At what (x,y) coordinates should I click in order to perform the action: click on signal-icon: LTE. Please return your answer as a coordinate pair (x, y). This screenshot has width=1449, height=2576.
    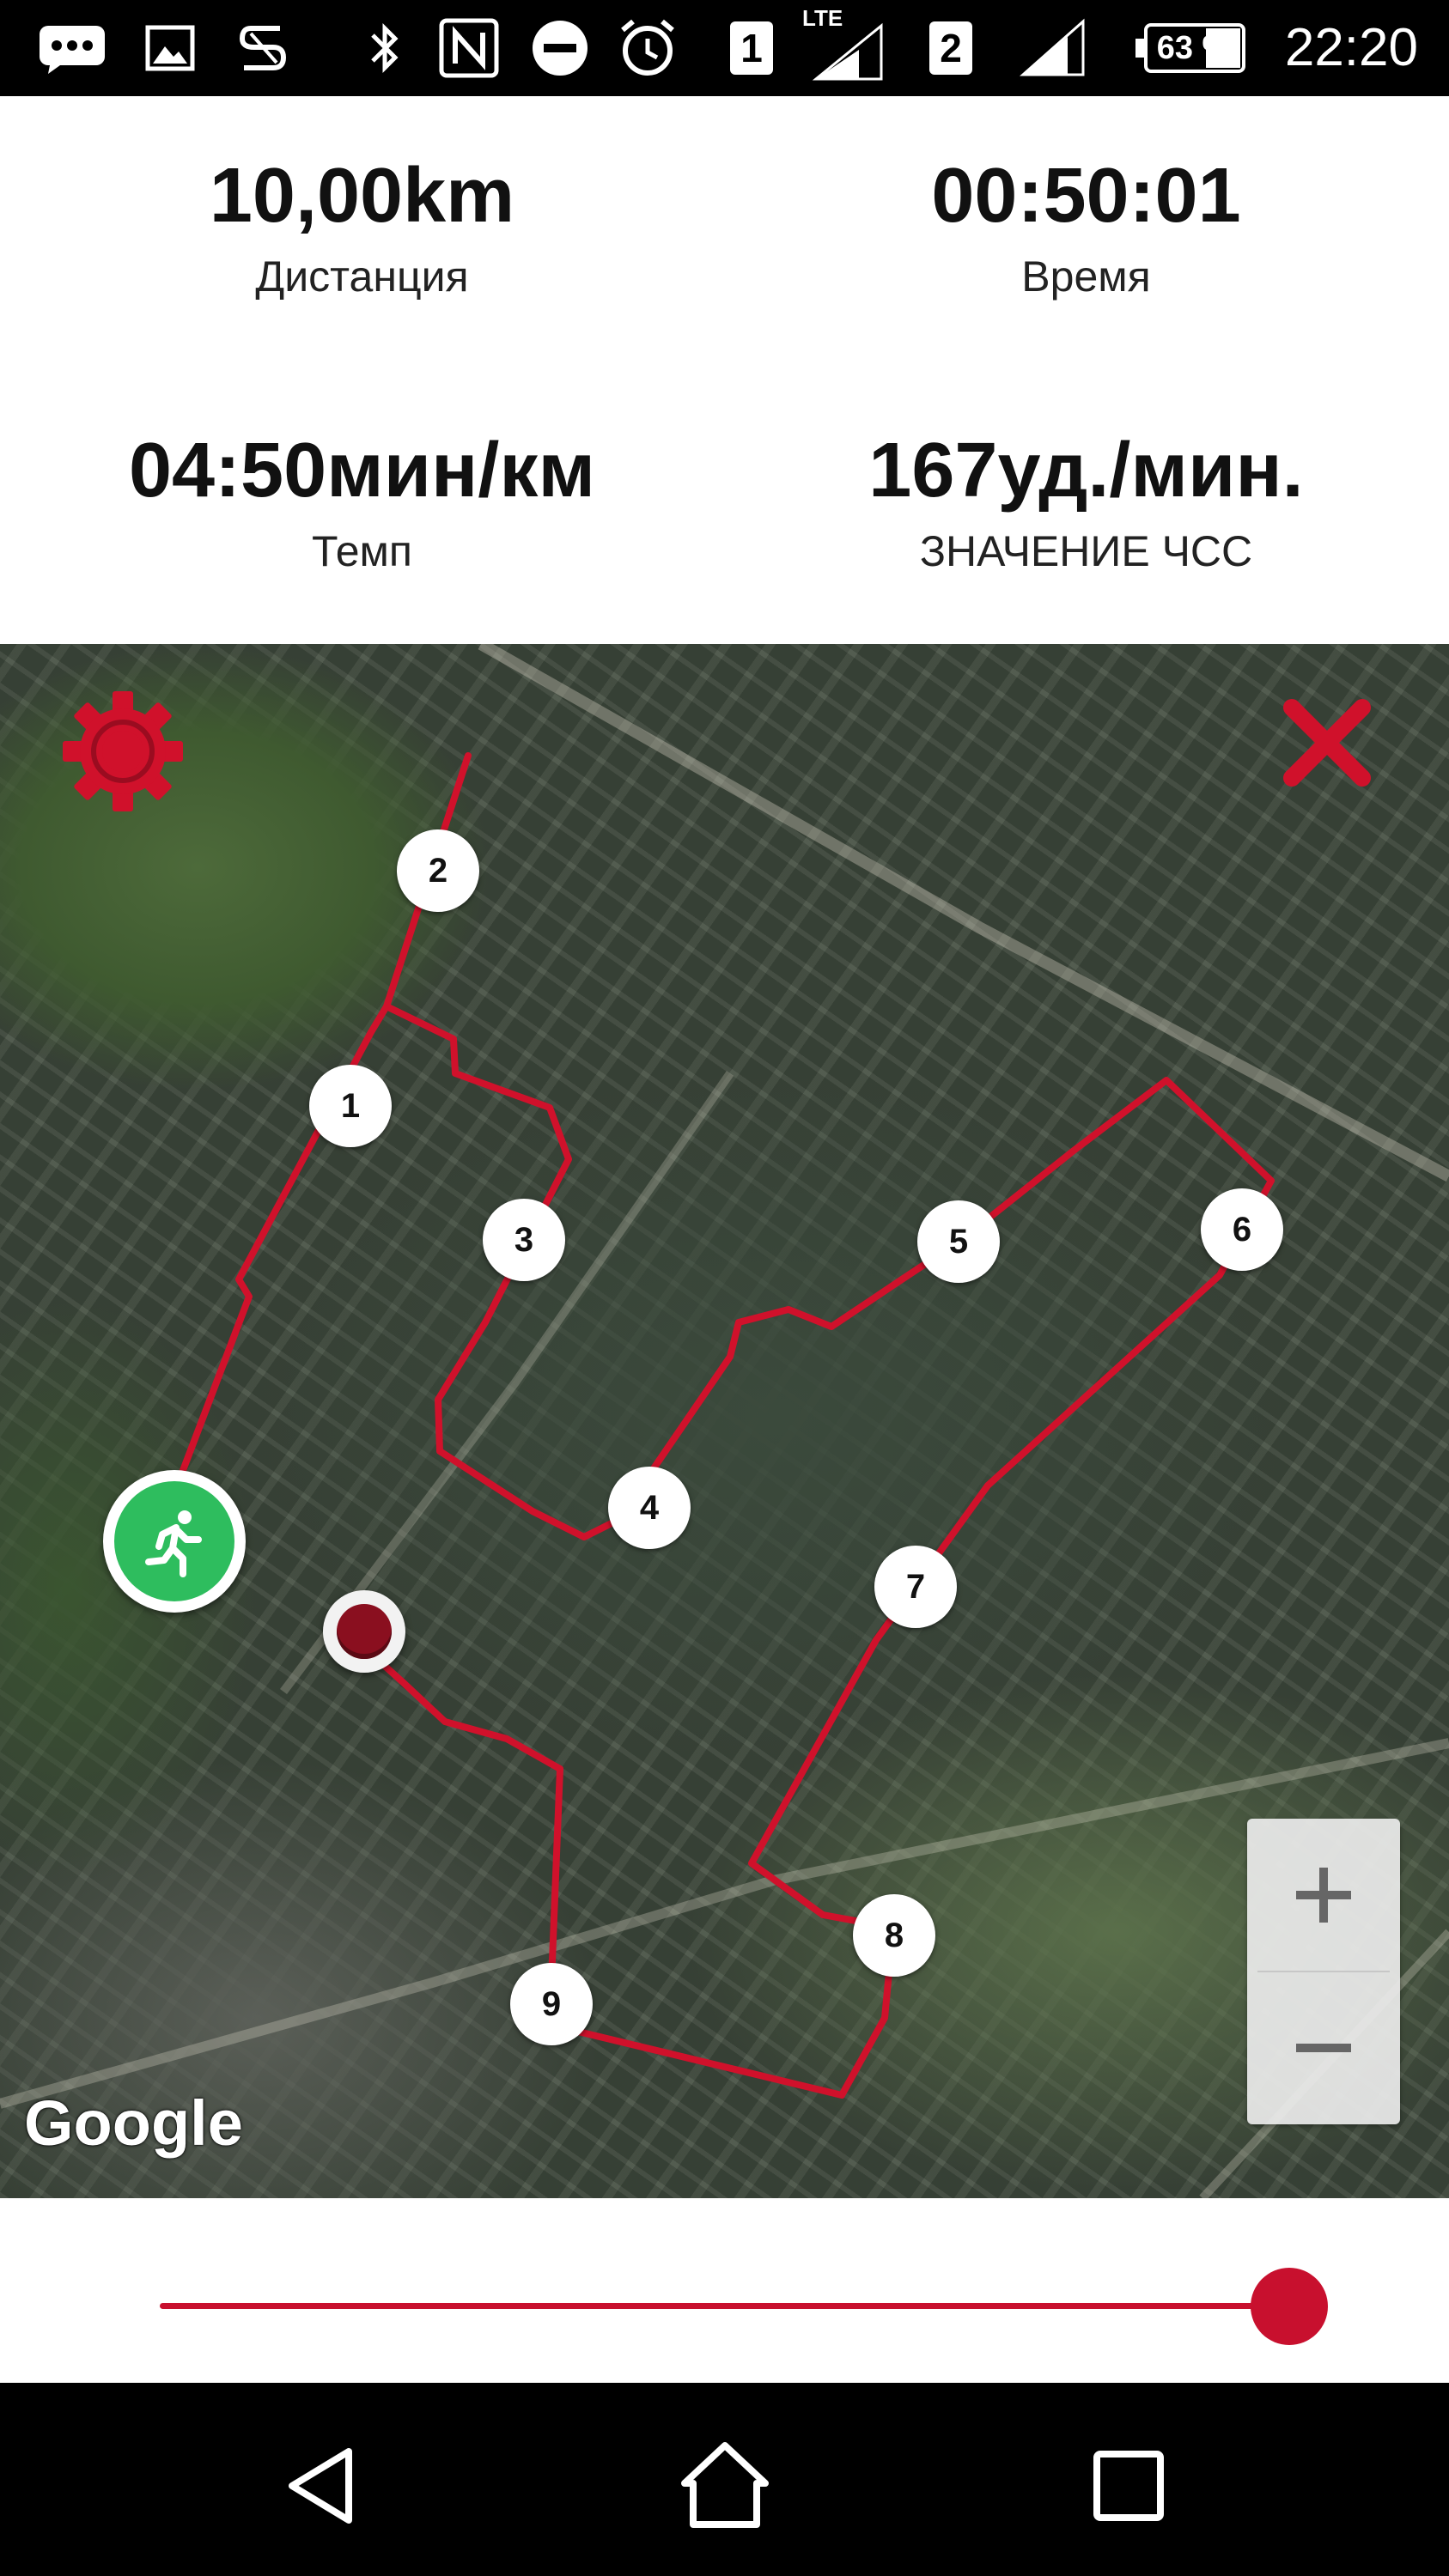
    Looking at the image, I should click on (842, 44).